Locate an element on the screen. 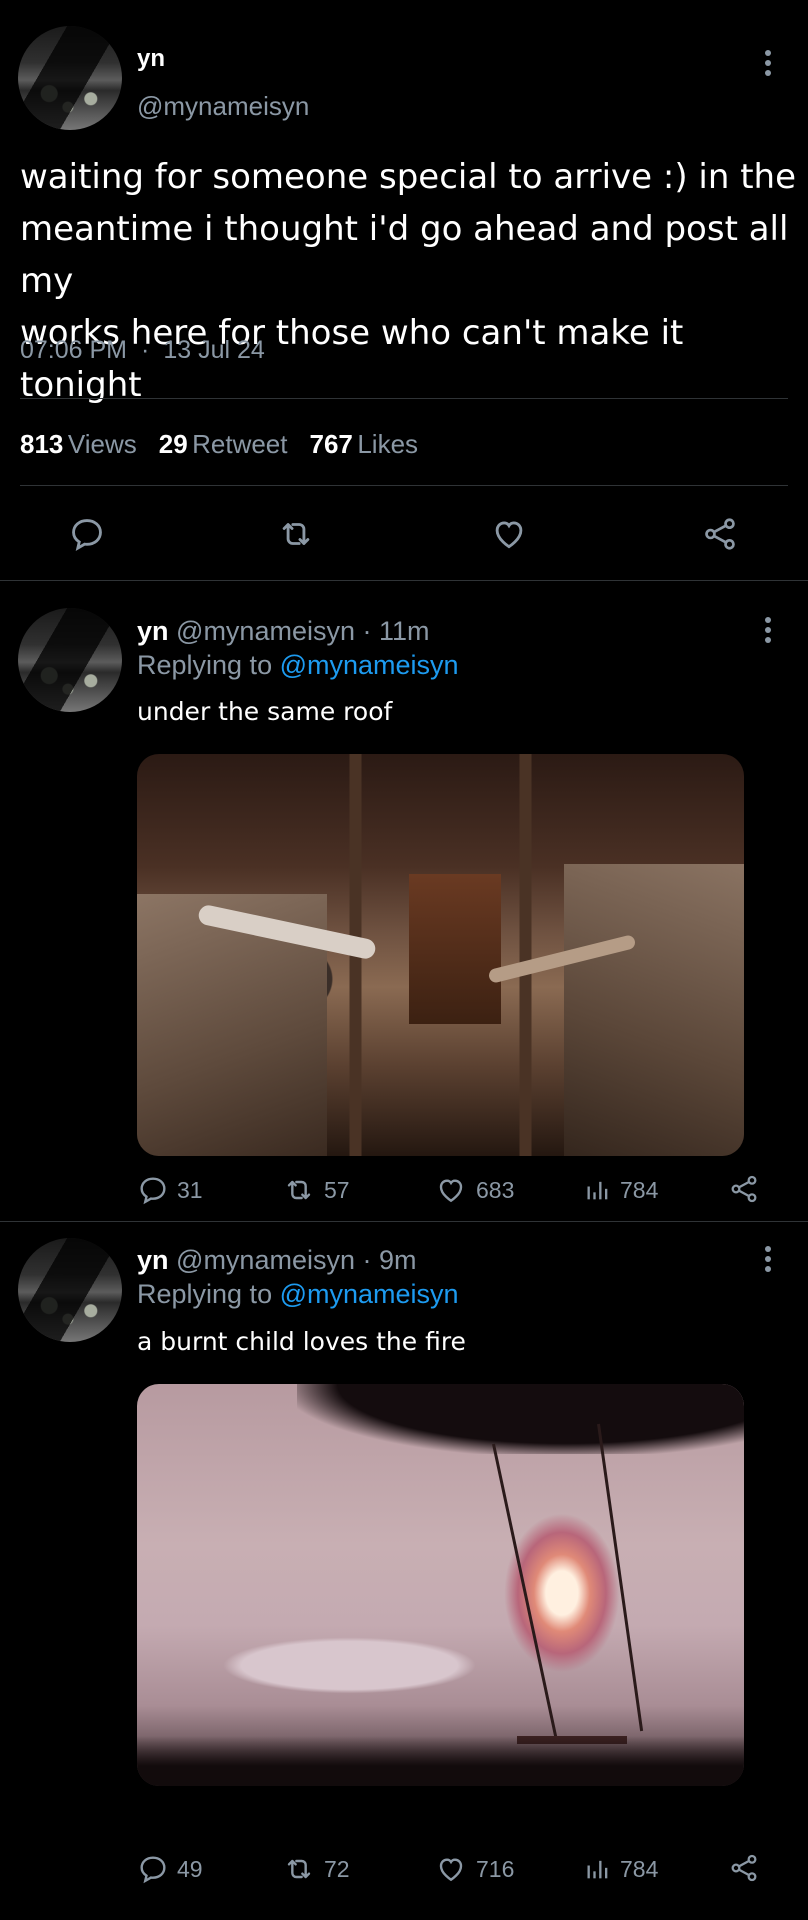 Image resolution: width=808 pixels, height=1920 pixels. likes-count: 767 is located at coordinates (331, 444).